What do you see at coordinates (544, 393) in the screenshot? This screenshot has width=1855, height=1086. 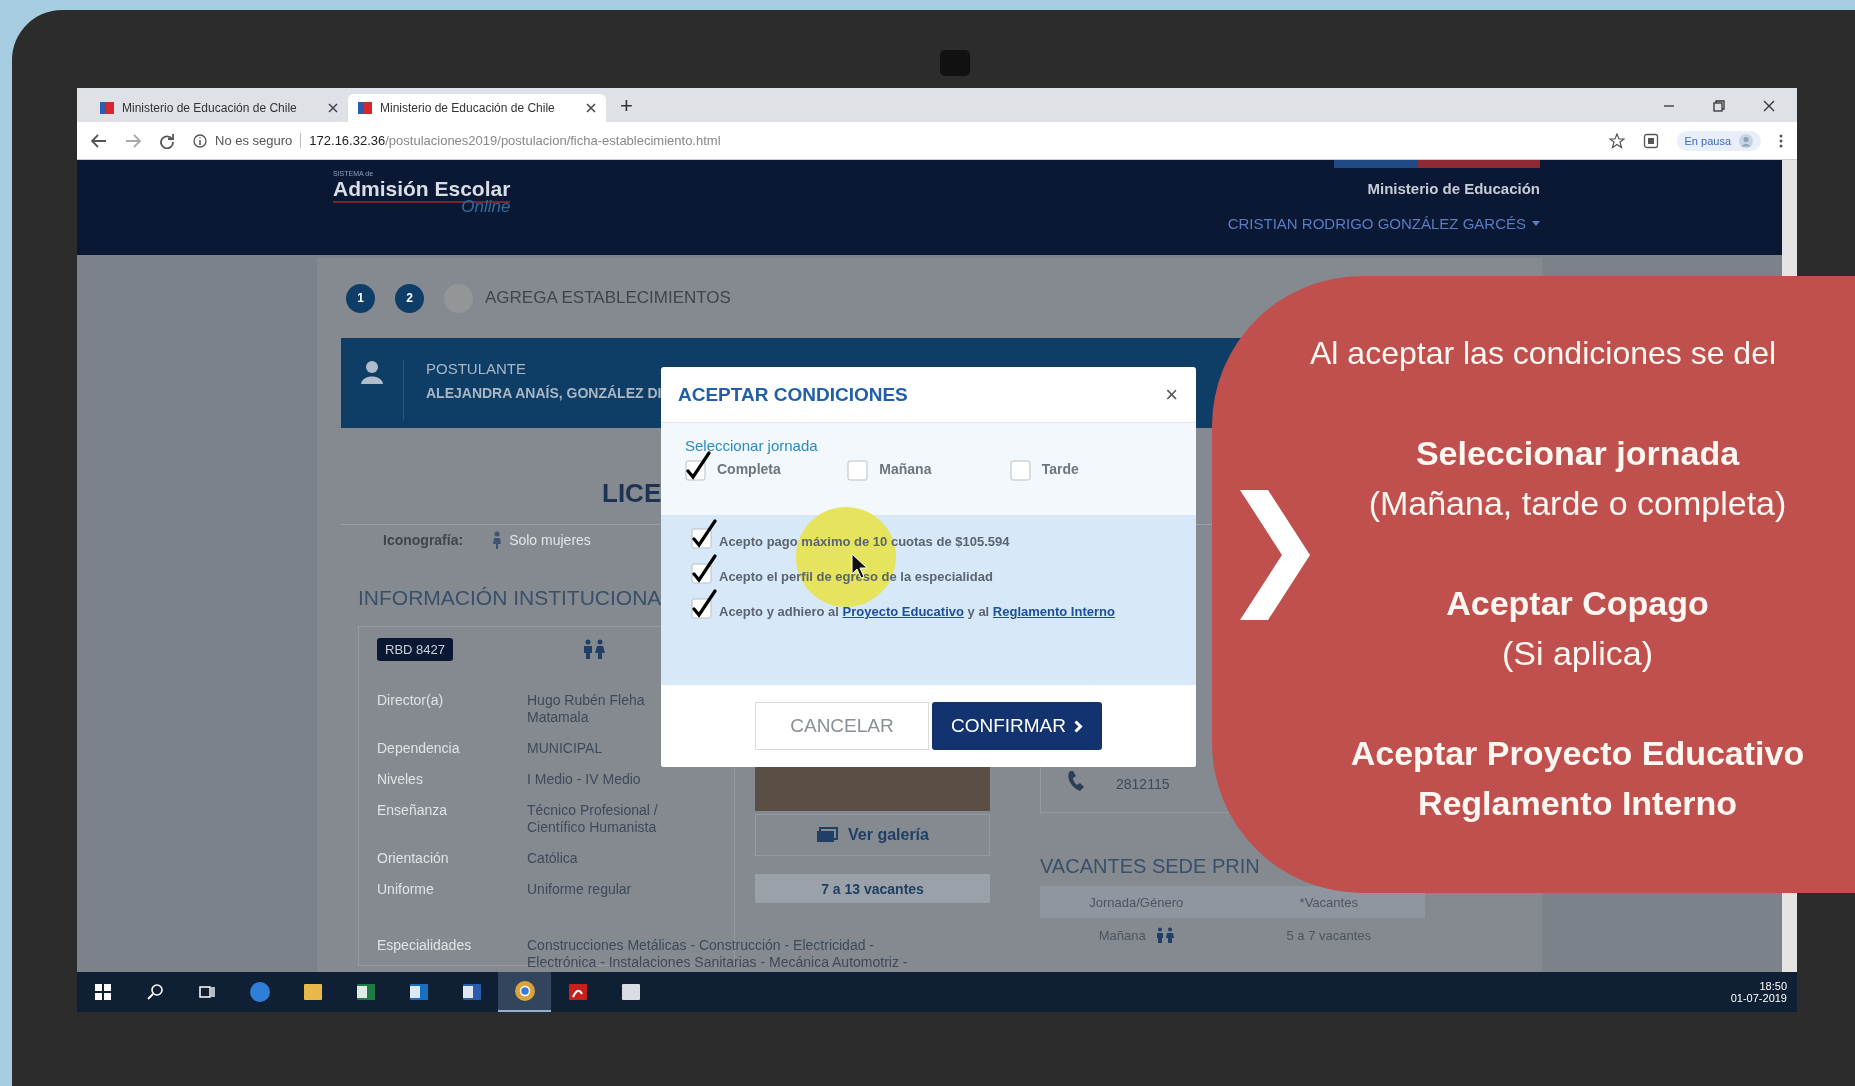 I see `applicant-name: ALEJANDRA ANAÍS, GONZÁLEZ DI` at bounding box center [544, 393].